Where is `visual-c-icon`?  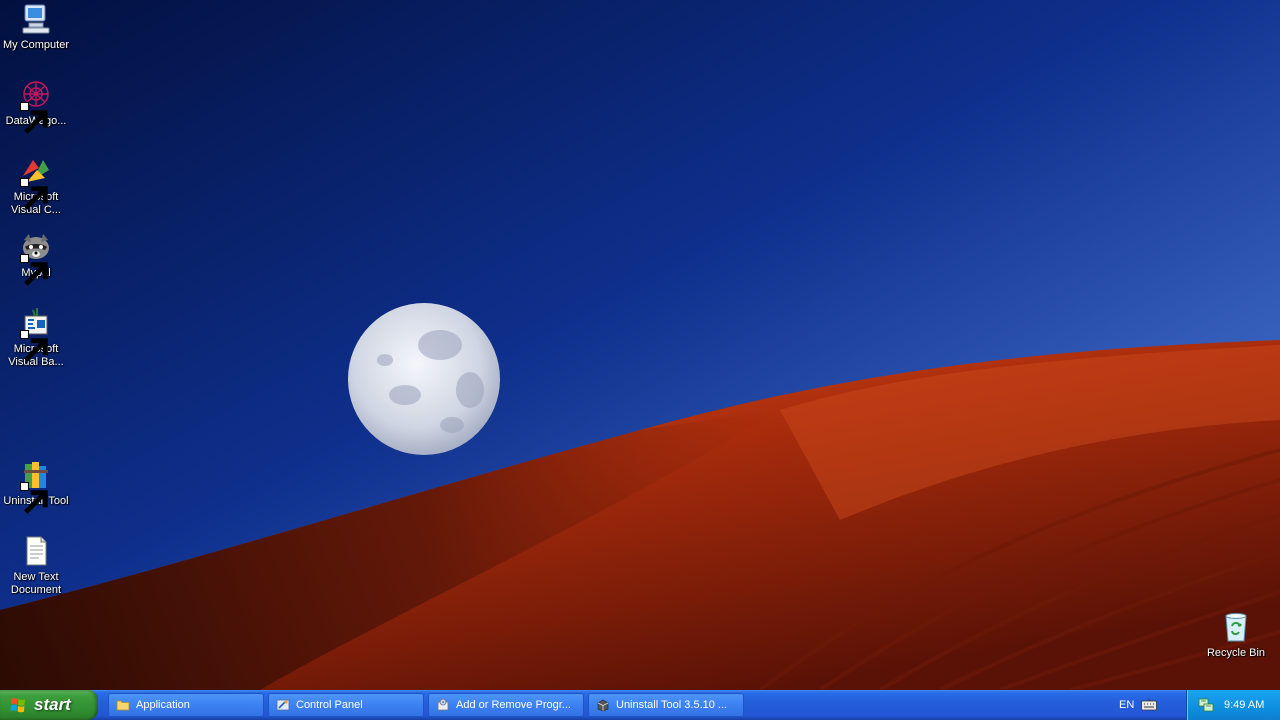 visual-c-icon is located at coordinates (36, 182).